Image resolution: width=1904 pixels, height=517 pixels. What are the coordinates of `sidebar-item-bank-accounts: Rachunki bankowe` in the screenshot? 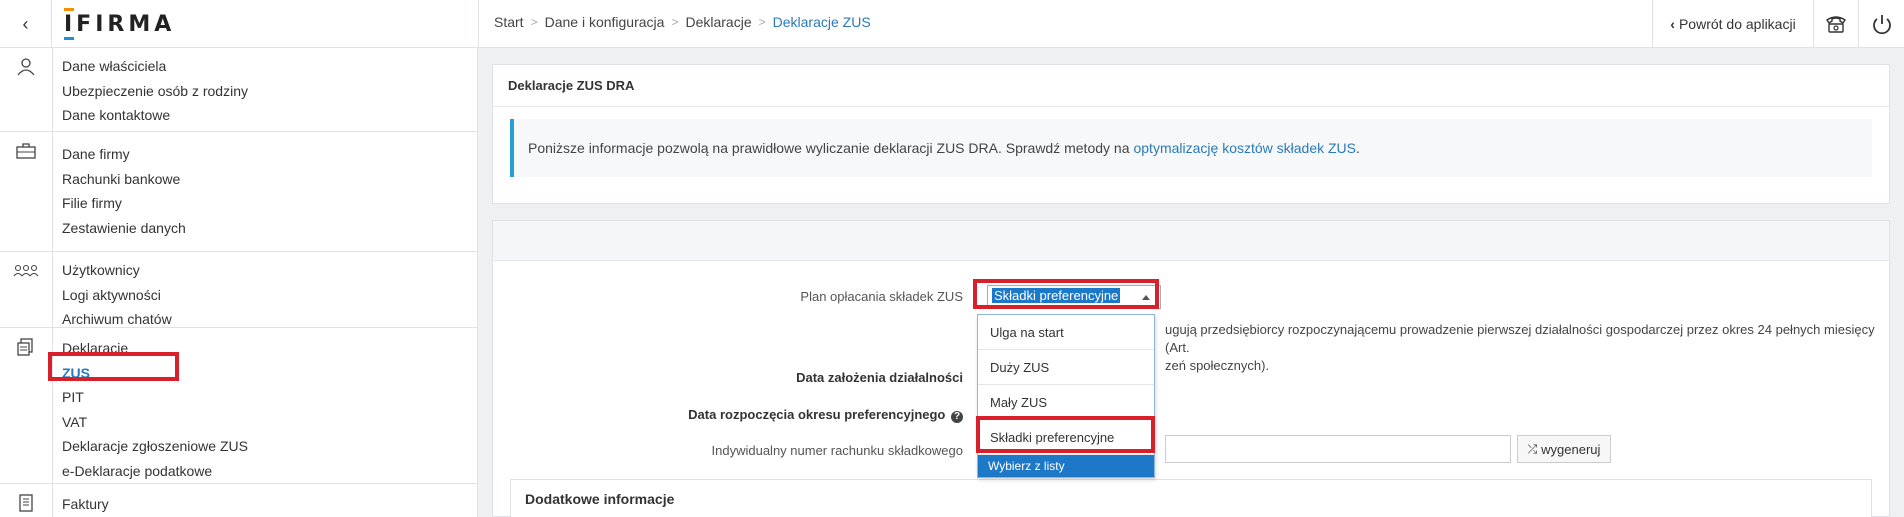 It's located at (269, 179).